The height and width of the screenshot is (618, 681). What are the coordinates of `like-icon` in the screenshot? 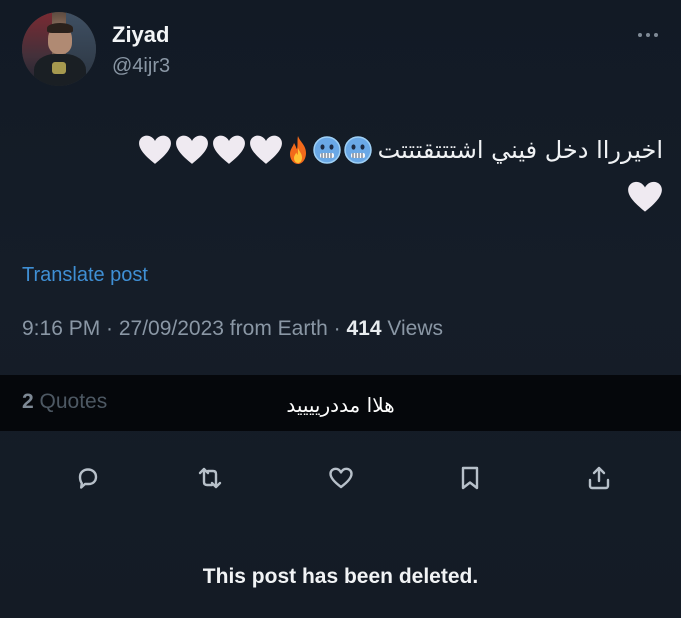 It's located at (341, 478).